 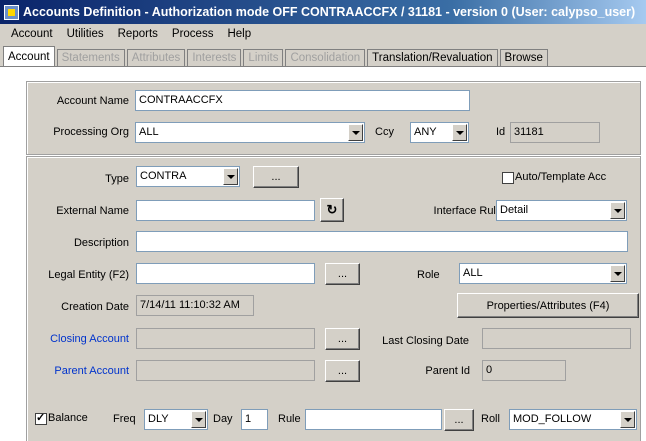 I want to click on freq-select: DLY, so click(x=176, y=419).